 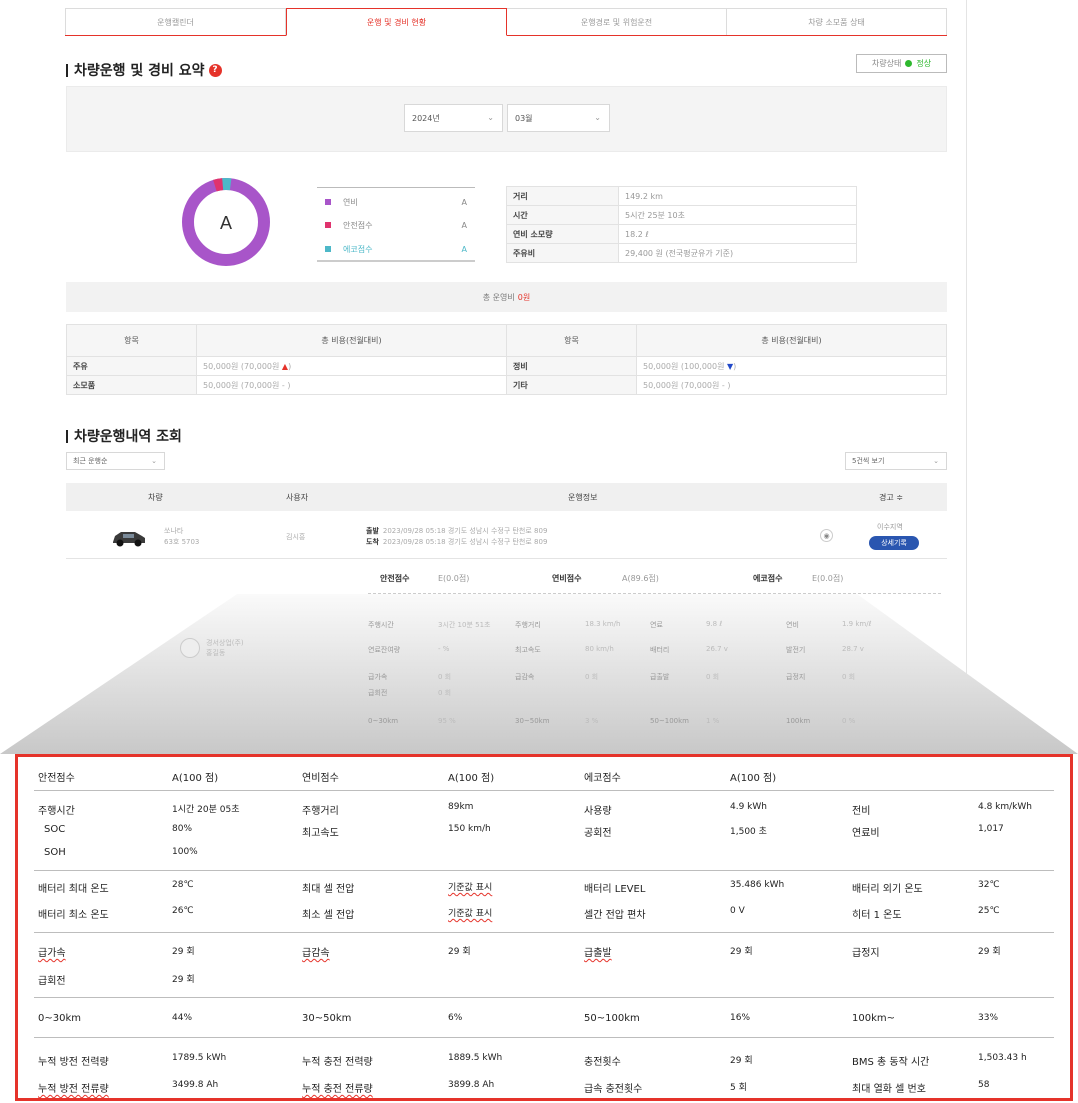 I want to click on legend-item-safety: 안전점수 A, so click(x=396, y=225).